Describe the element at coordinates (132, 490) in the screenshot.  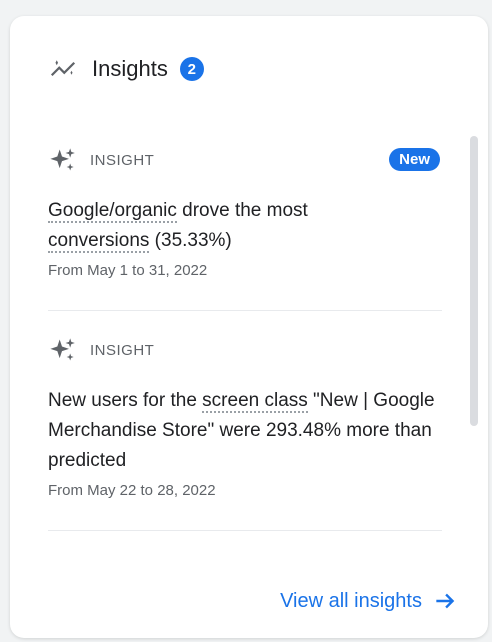
I see `insight-date: From May 22 to 28, 2022` at that location.